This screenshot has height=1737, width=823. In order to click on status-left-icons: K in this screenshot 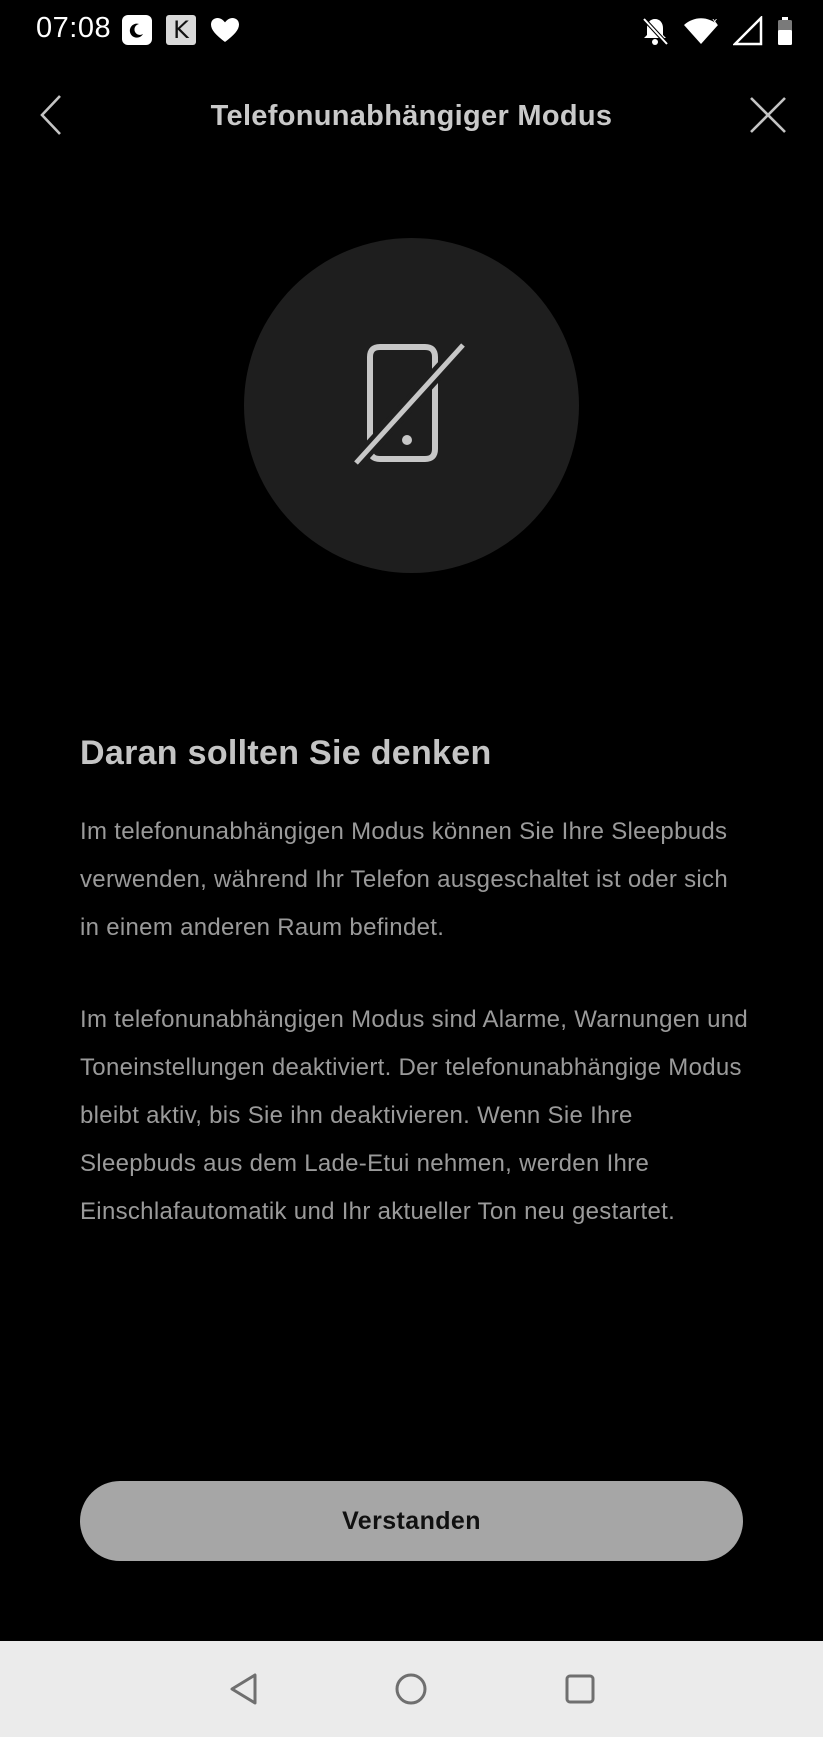, I will do `click(181, 30)`.